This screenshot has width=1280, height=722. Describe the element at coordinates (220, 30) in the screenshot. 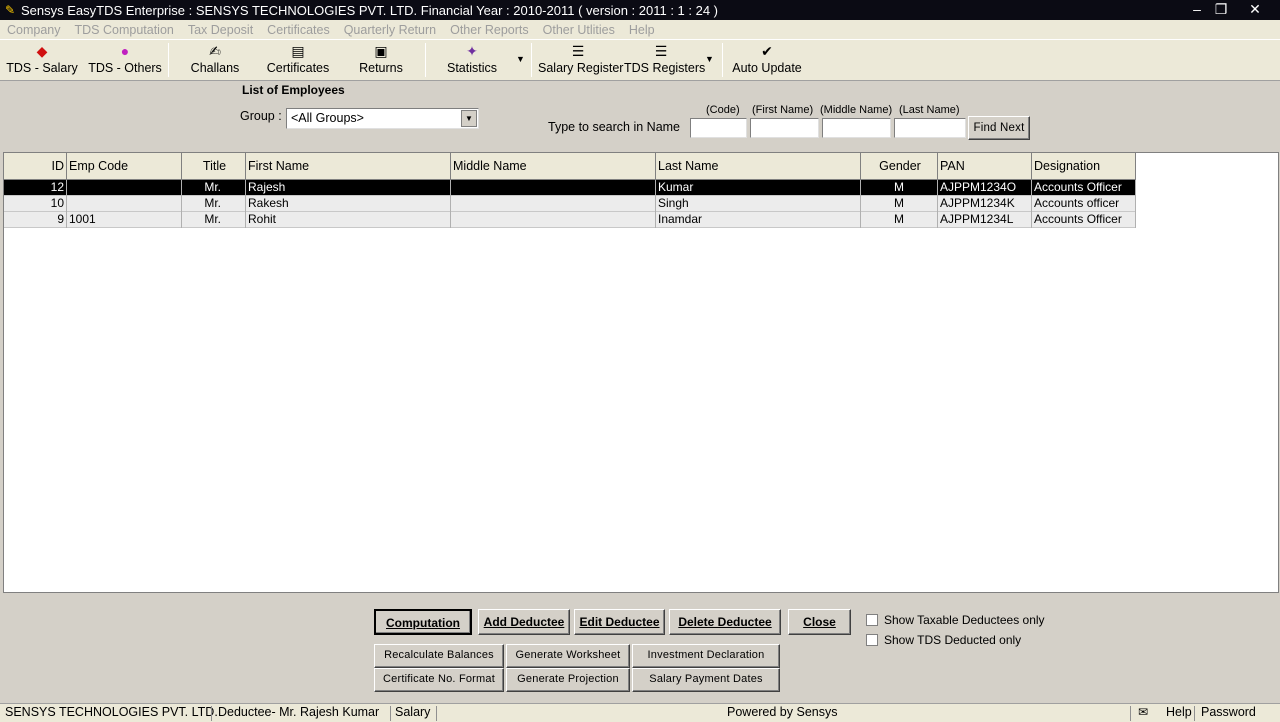

I see `menu-tax-deposit: Tax Deposit` at that location.